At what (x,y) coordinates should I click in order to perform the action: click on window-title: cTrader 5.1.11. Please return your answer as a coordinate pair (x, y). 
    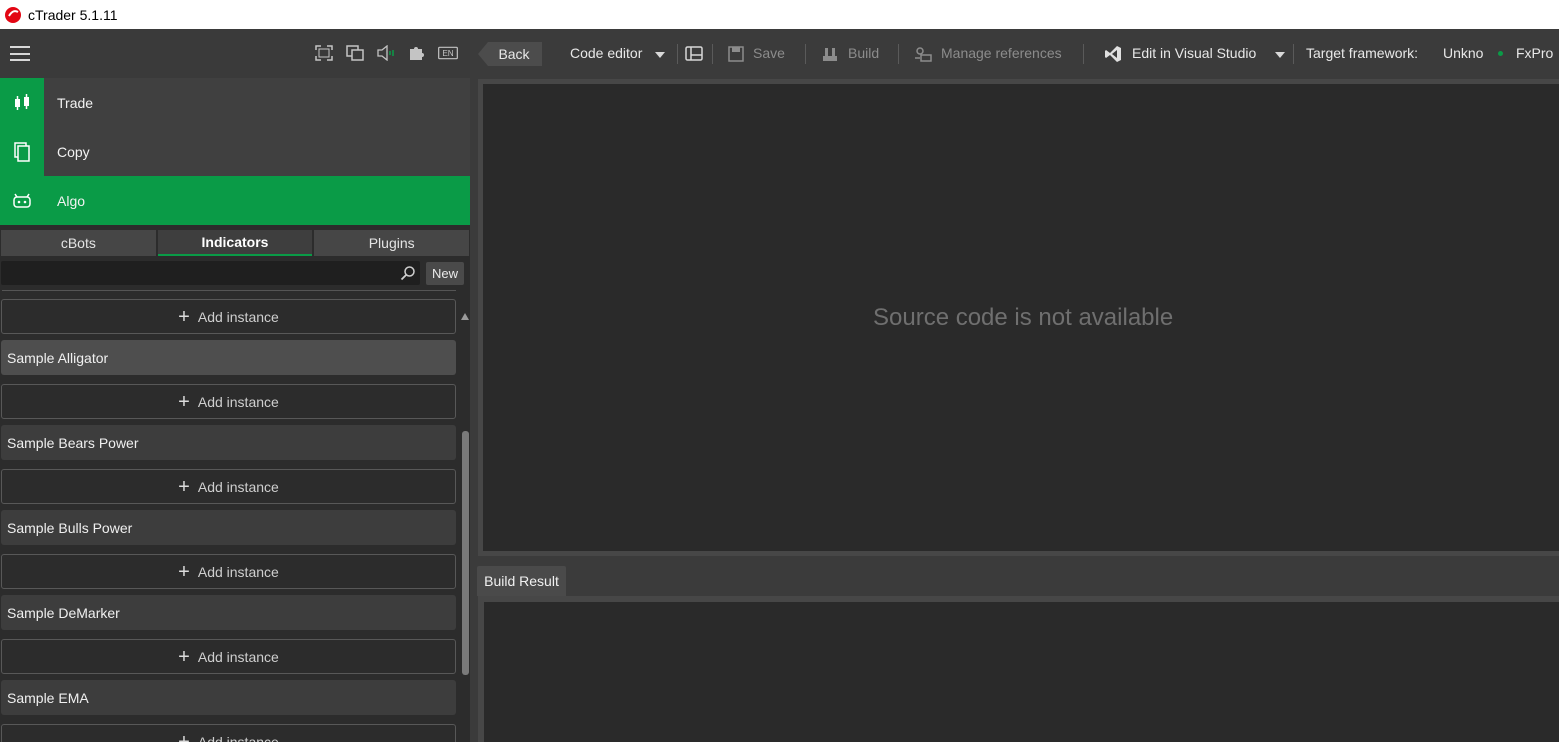
    Looking at the image, I should click on (73, 14).